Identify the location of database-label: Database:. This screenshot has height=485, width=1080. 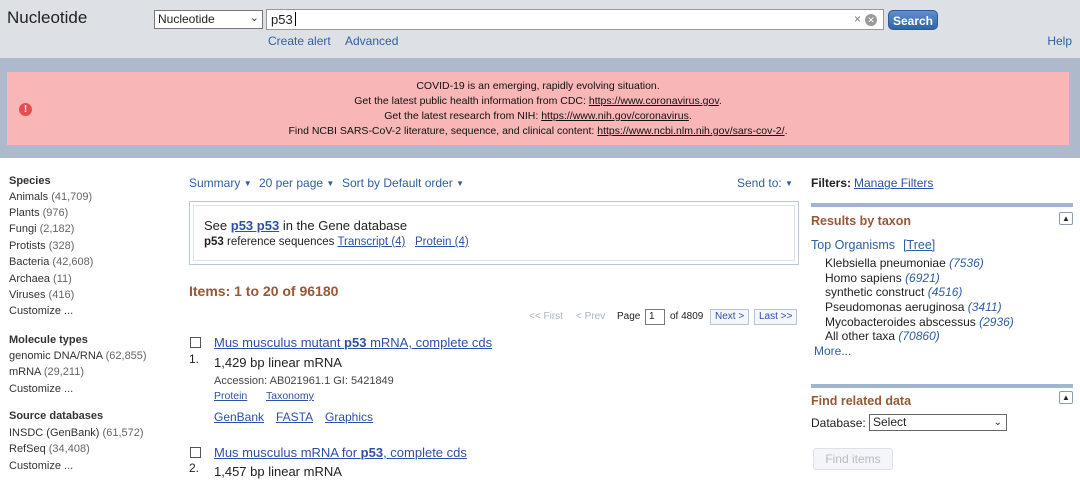
(838, 423).